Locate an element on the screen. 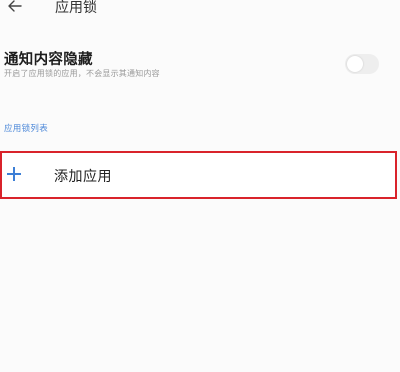 The height and width of the screenshot is (372, 400). notification-hide-toggle is located at coordinates (362, 64).